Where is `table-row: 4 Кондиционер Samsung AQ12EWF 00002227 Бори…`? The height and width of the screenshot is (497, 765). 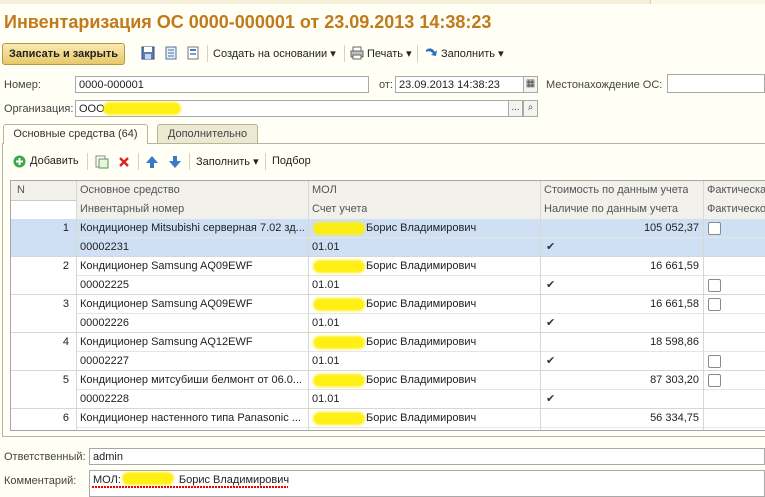 table-row: 4 Кондиционер Samsung AQ12EWF 00002227 Бори… is located at coordinates (388, 352).